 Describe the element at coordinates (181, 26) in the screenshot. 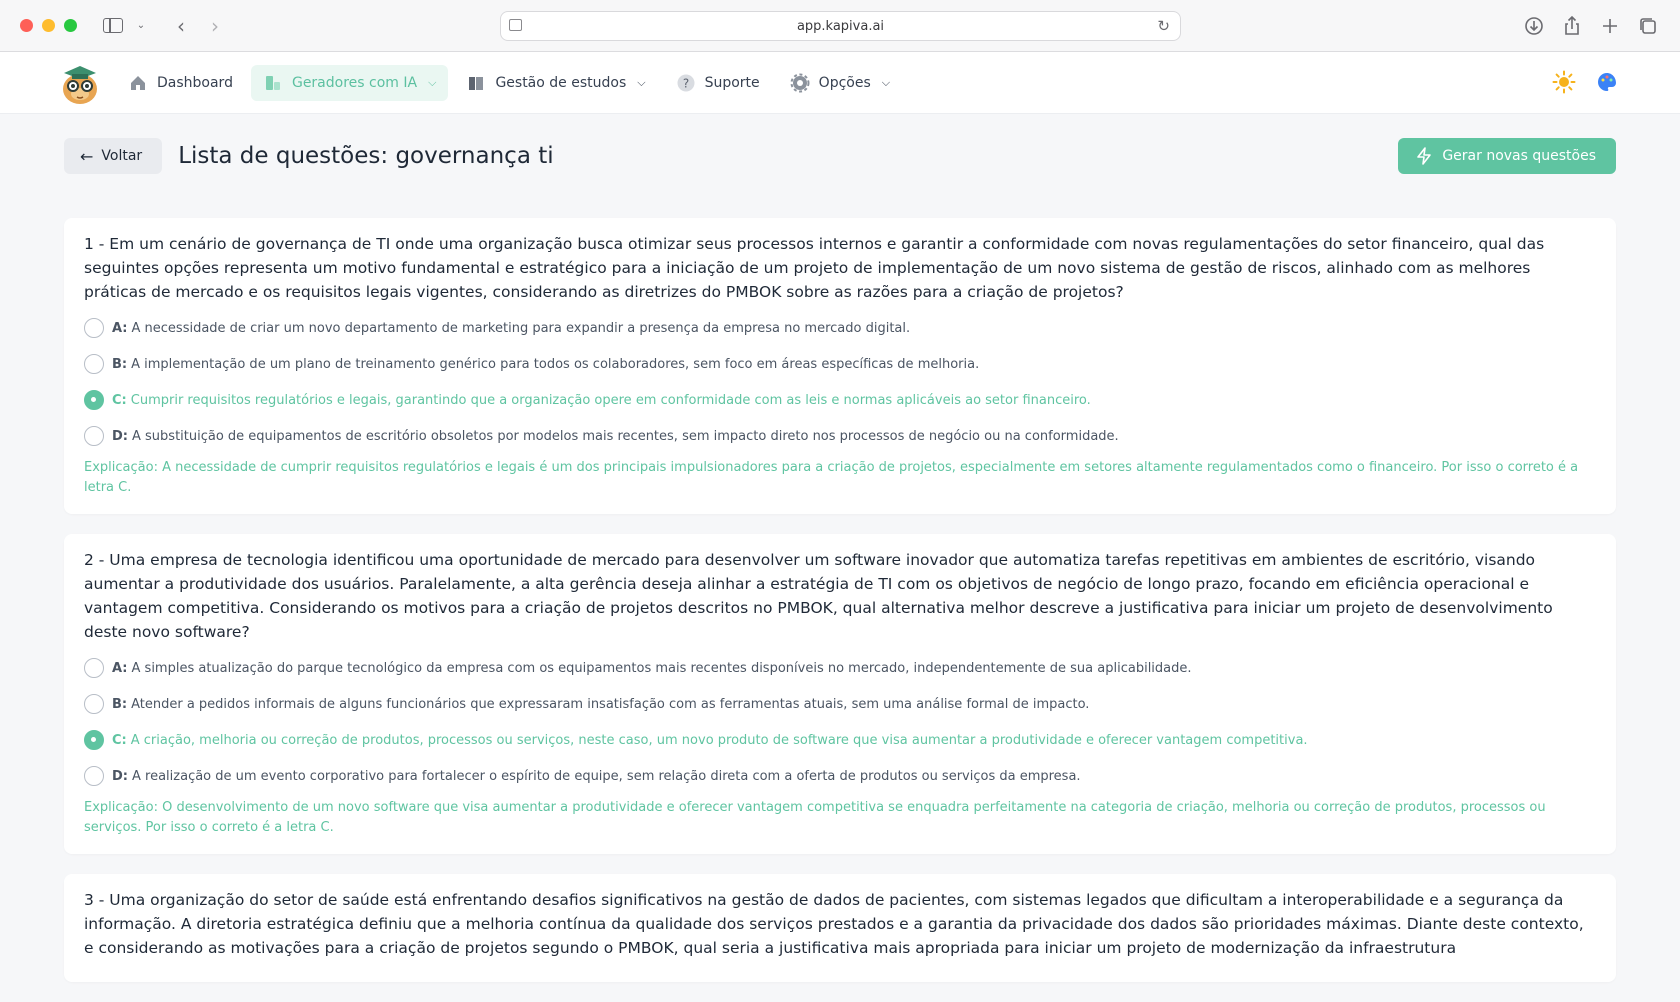

I see `back-arrow-icon: ‹` at that location.